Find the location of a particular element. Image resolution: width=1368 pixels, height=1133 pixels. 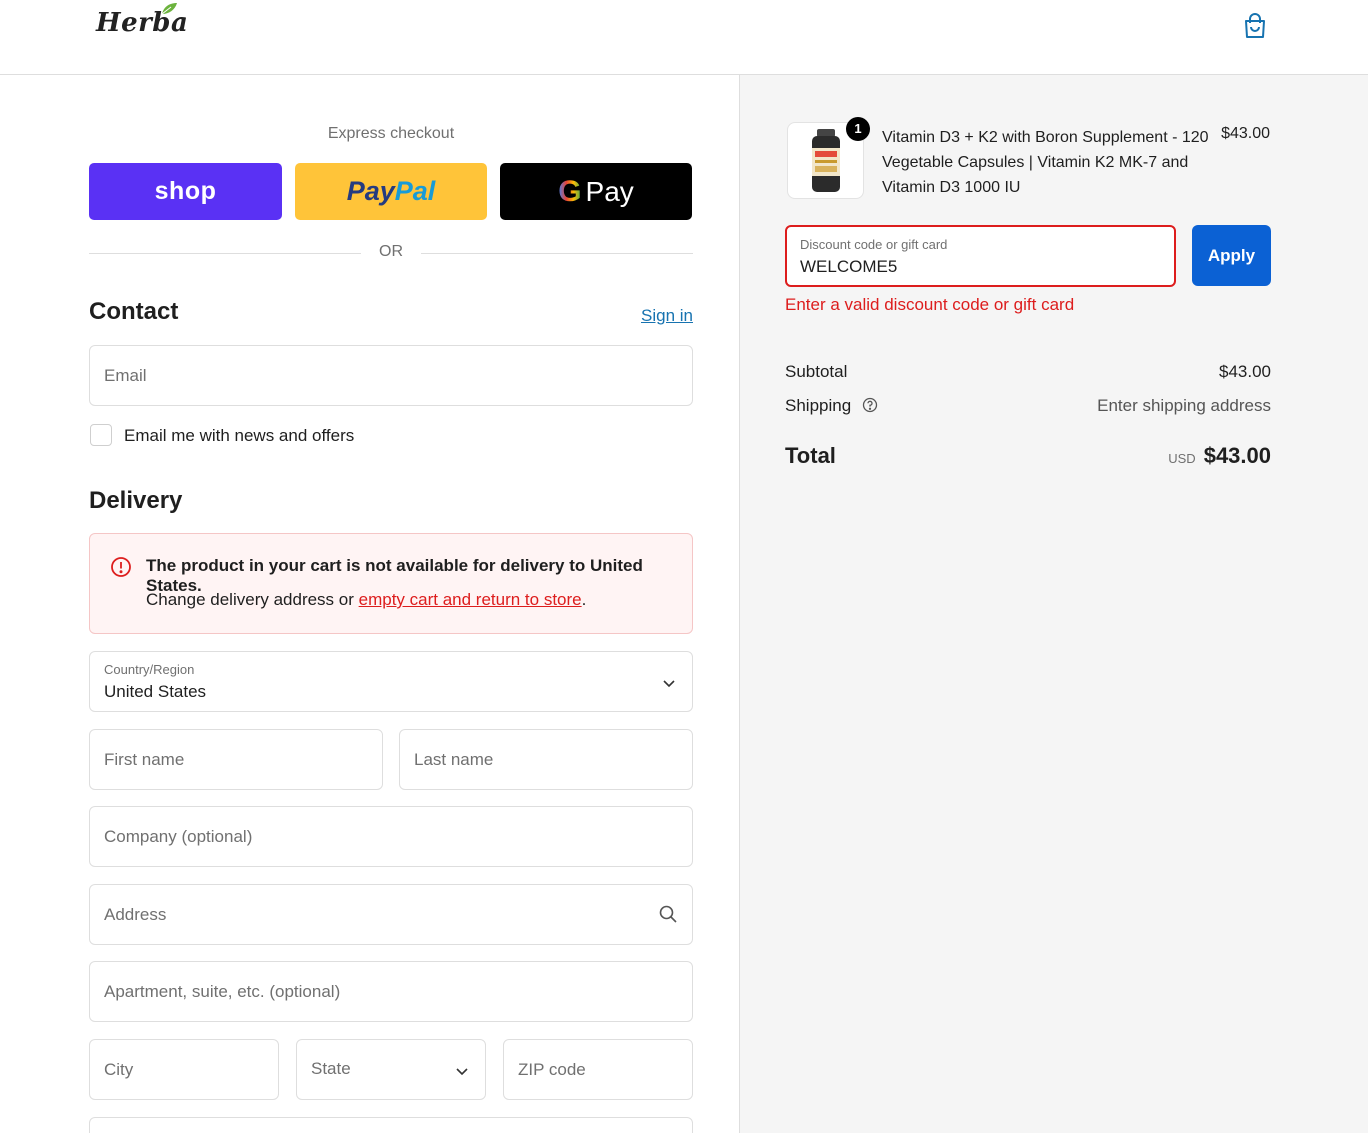

alert-body: Change delivery address or is located at coordinates (252, 599).